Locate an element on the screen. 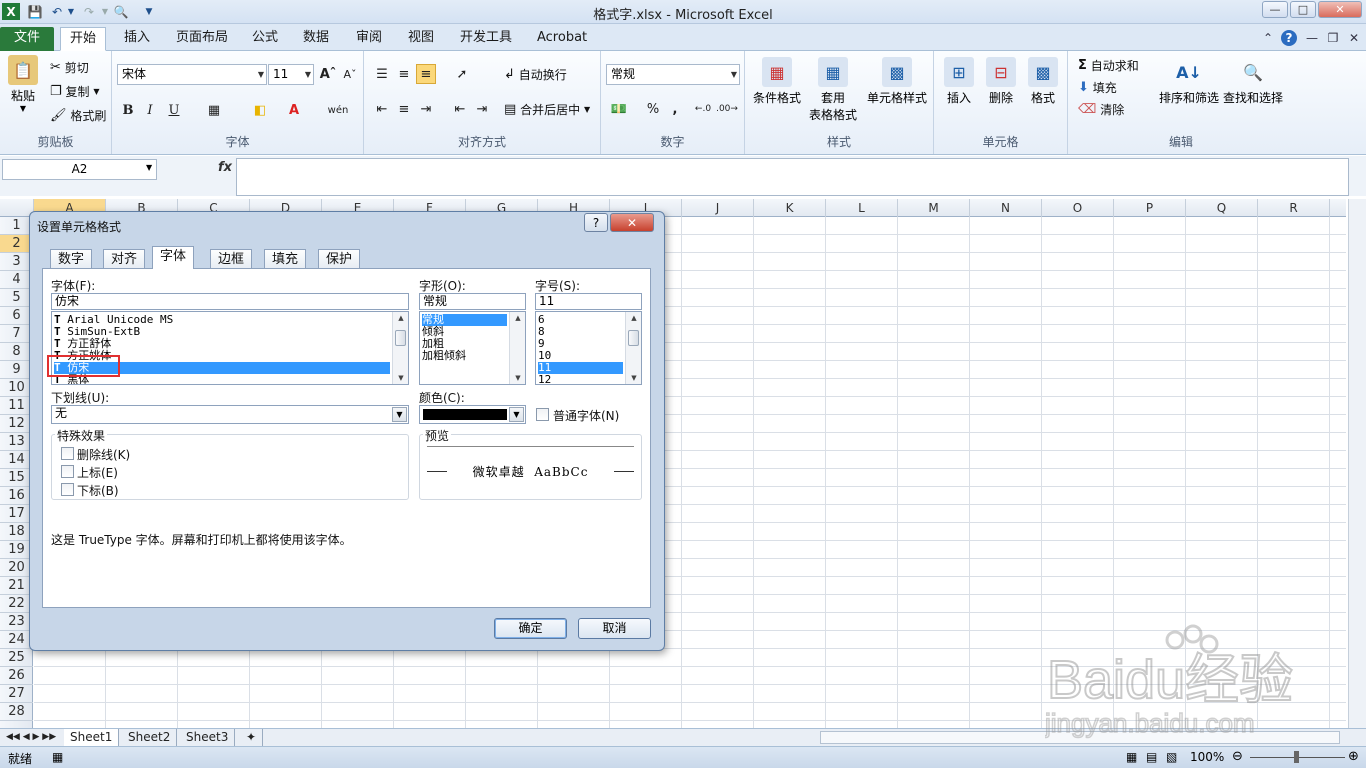  name-box: A2 is located at coordinates (79, 169).